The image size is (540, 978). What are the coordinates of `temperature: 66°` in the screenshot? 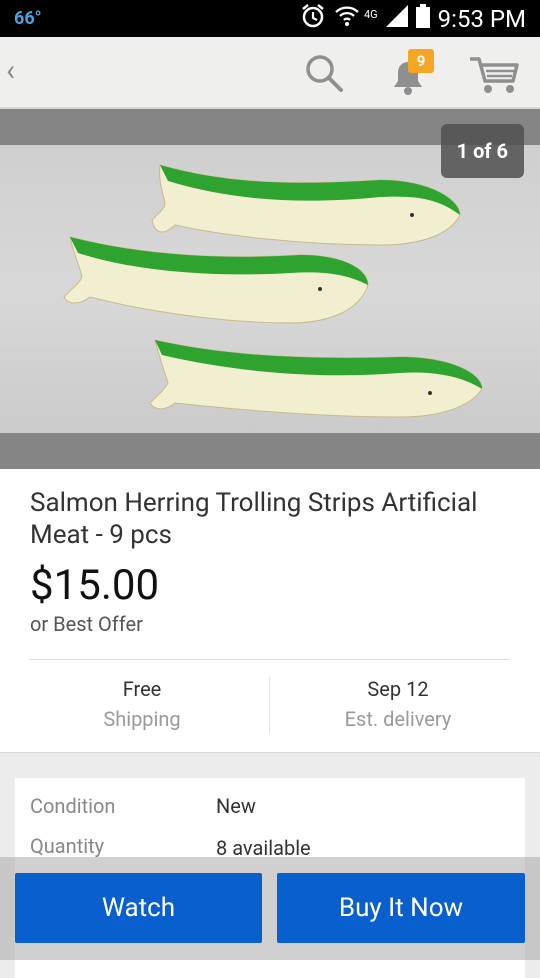 It's located at (28, 18).